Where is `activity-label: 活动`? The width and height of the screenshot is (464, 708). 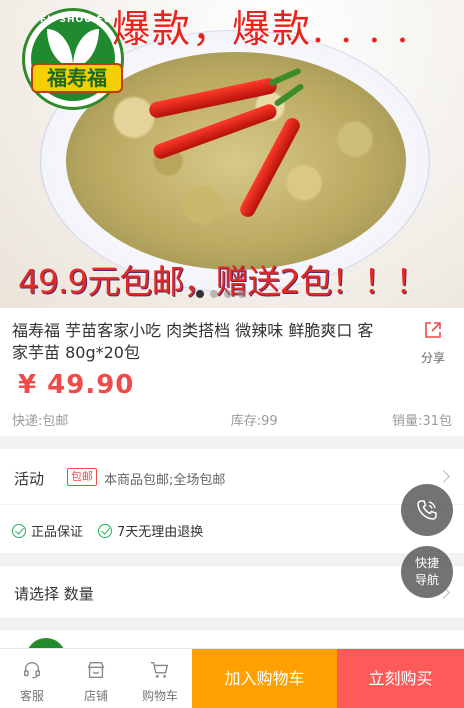 activity-label: 活动 is located at coordinates (29, 479).